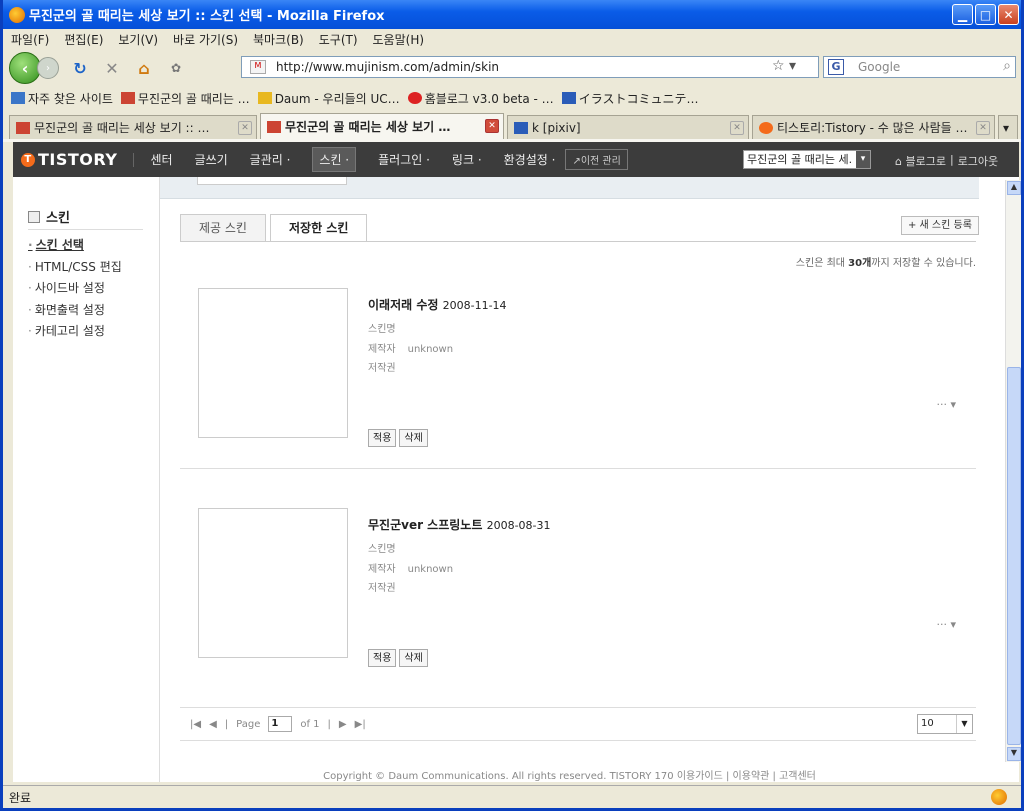 This screenshot has height=811, width=1024. I want to click on sidebar-item-sidebar: 사이드바 설정, so click(75, 289).